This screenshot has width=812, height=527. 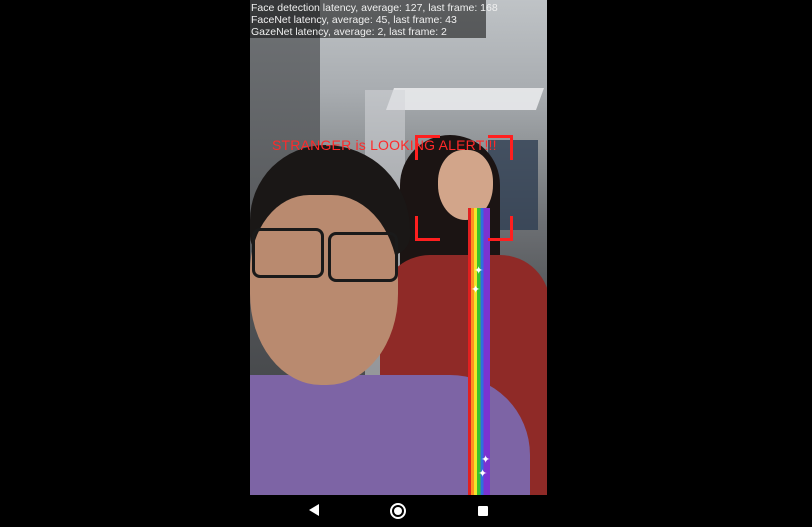 I want to click on home-circle-icon, so click(x=398, y=511).